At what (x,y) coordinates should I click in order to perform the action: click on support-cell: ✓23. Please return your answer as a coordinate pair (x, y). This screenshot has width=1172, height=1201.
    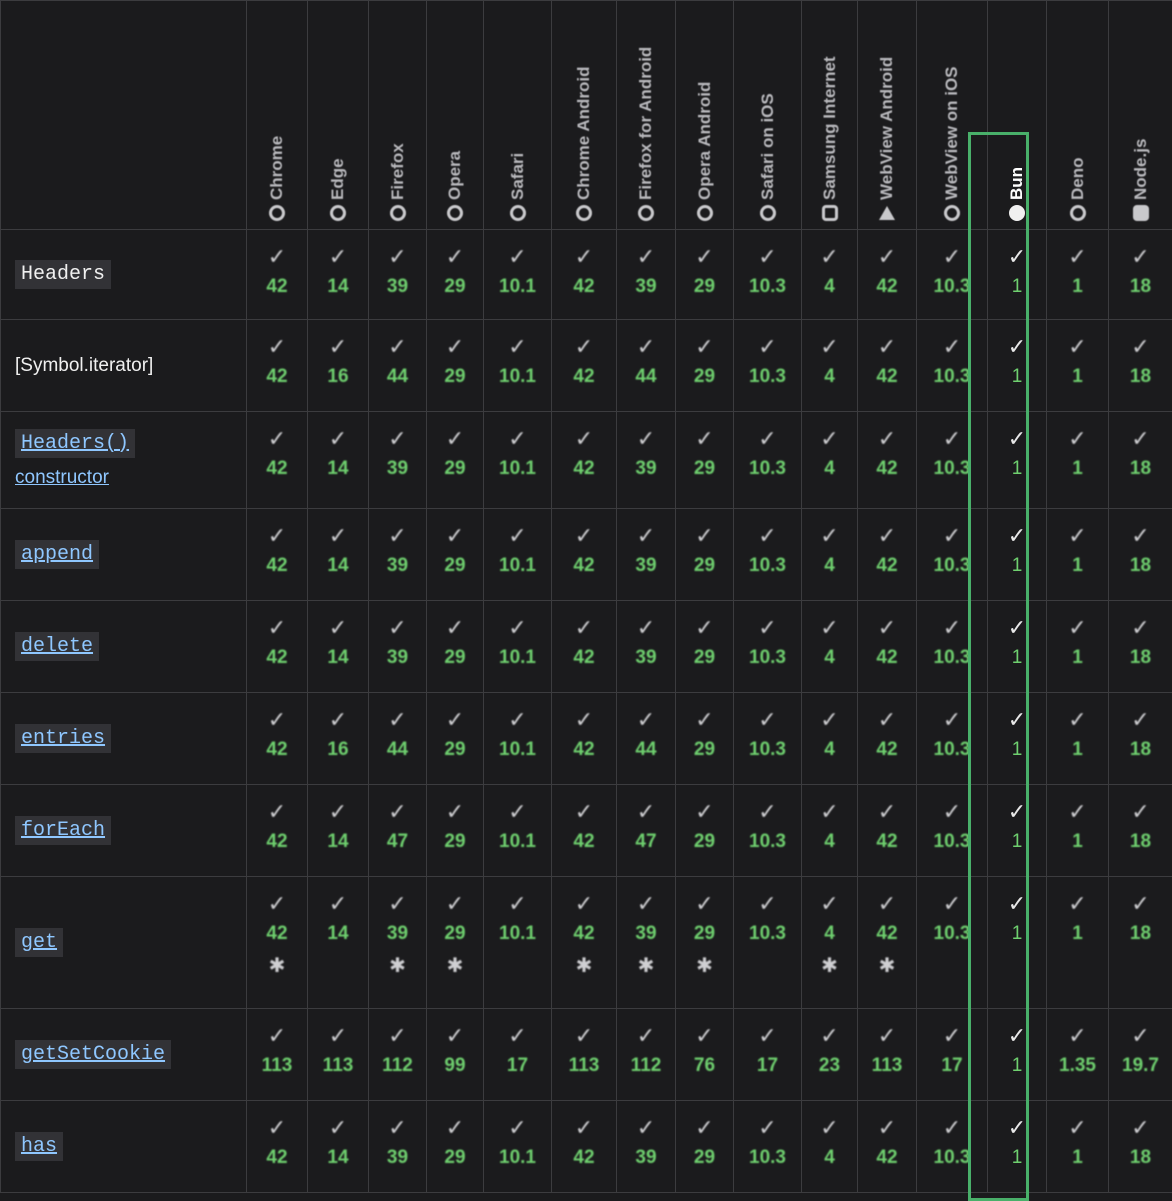
    Looking at the image, I should click on (830, 1055).